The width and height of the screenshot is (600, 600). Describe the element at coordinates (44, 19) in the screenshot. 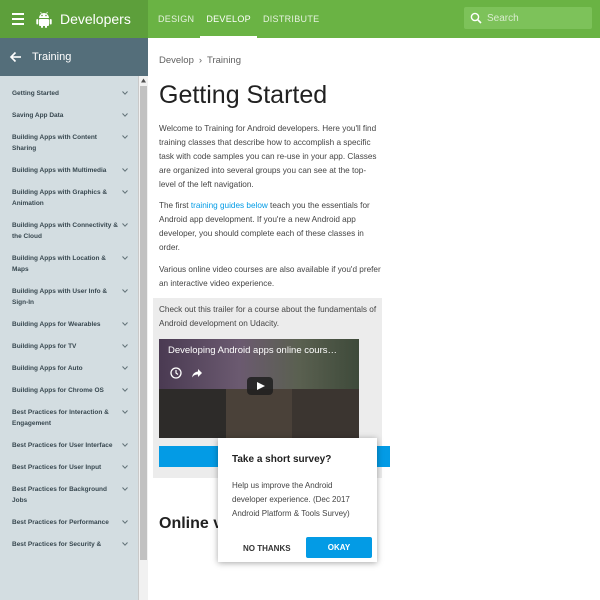

I see `android-logo-icon` at that location.